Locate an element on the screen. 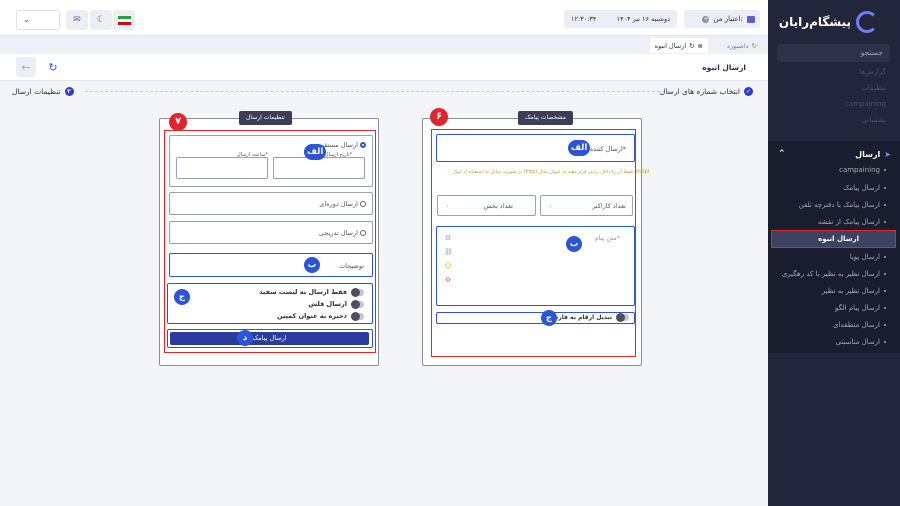 The width and height of the screenshot is (900, 506). step-done-icon: ✓ is located at coordinates (748, 91).